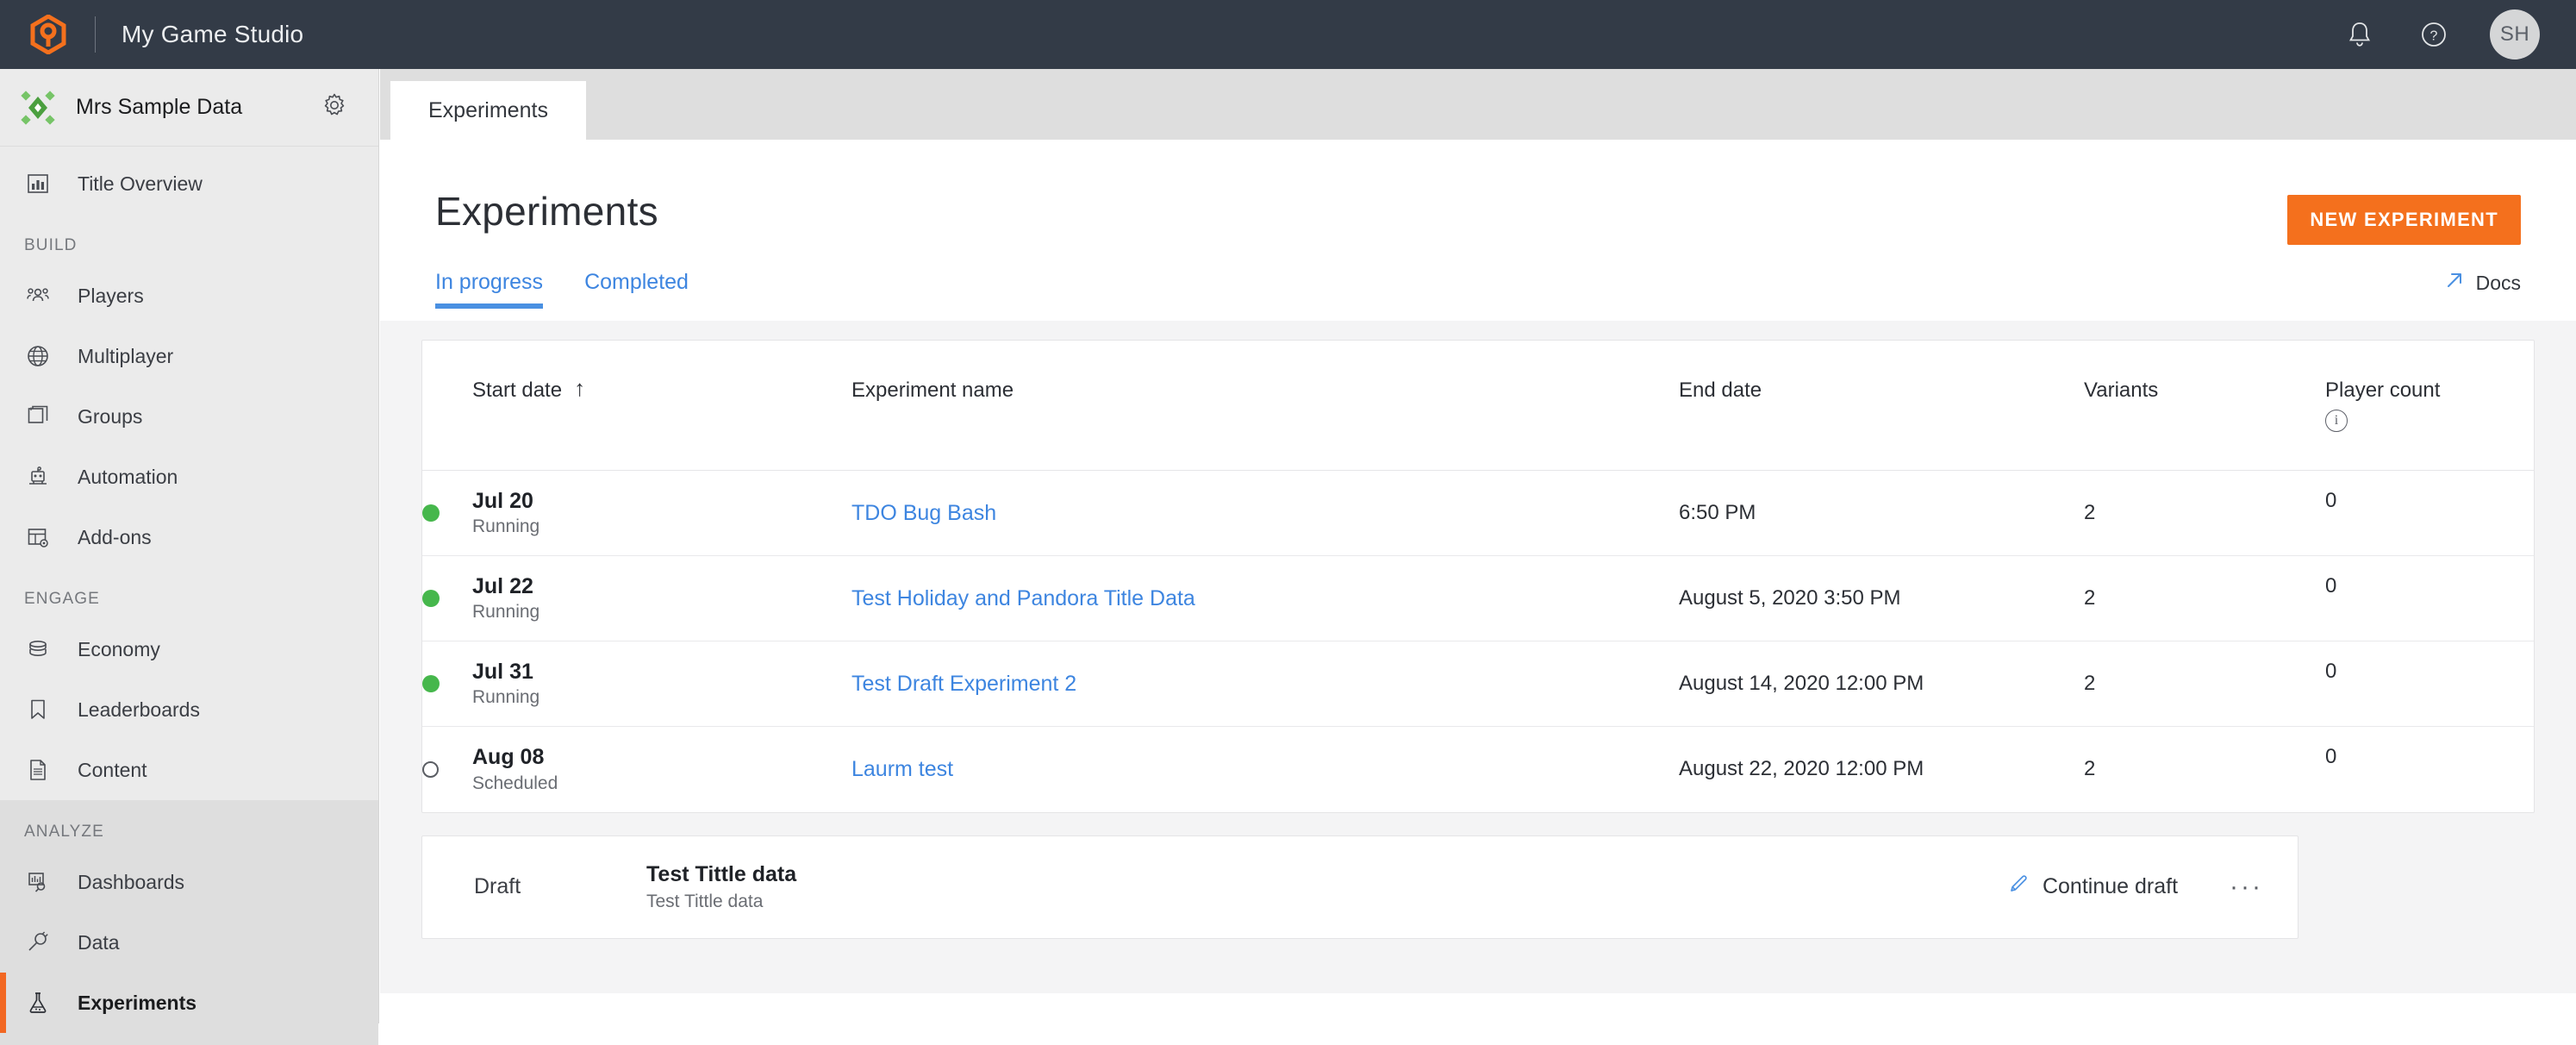 The width and height of the screenshot is (2576, 1045). I want to click on ellipsis-icon: ···, so click(2246, 887).